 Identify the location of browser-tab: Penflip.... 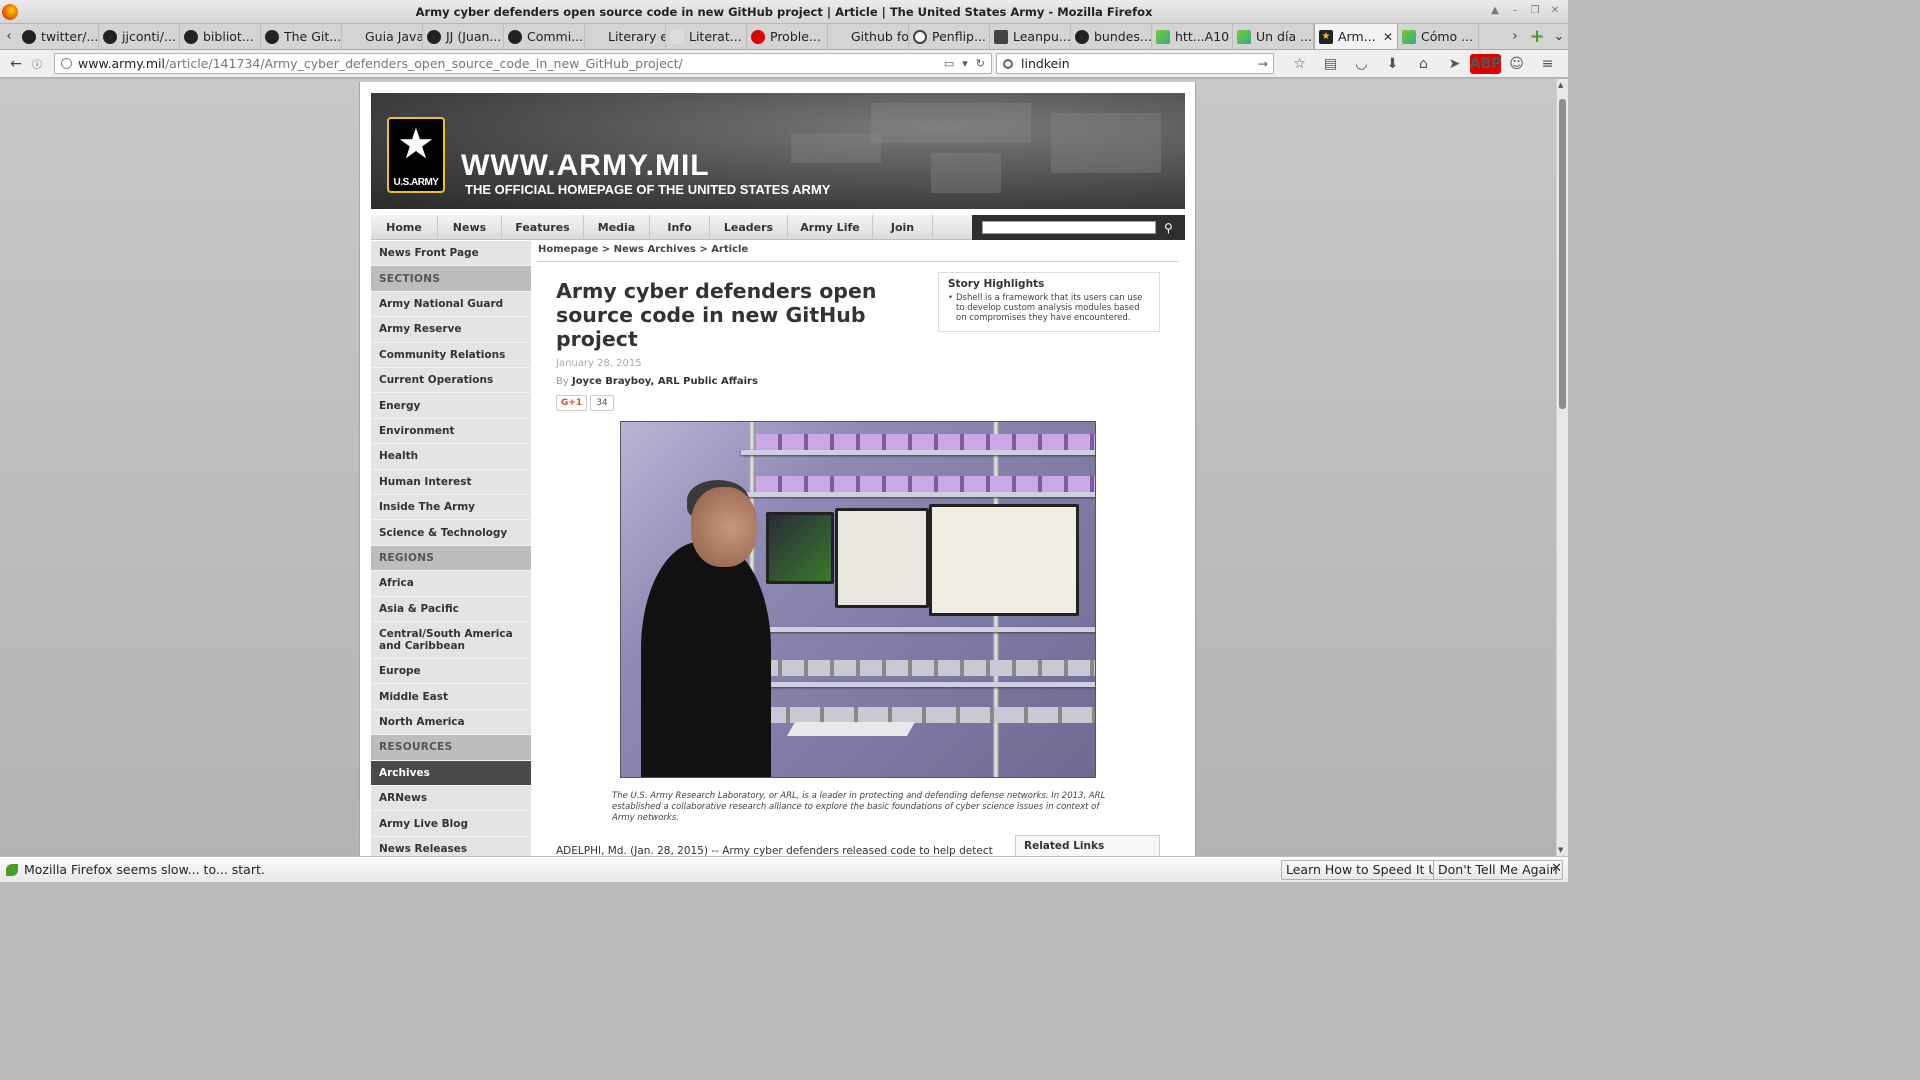
(949, 36).